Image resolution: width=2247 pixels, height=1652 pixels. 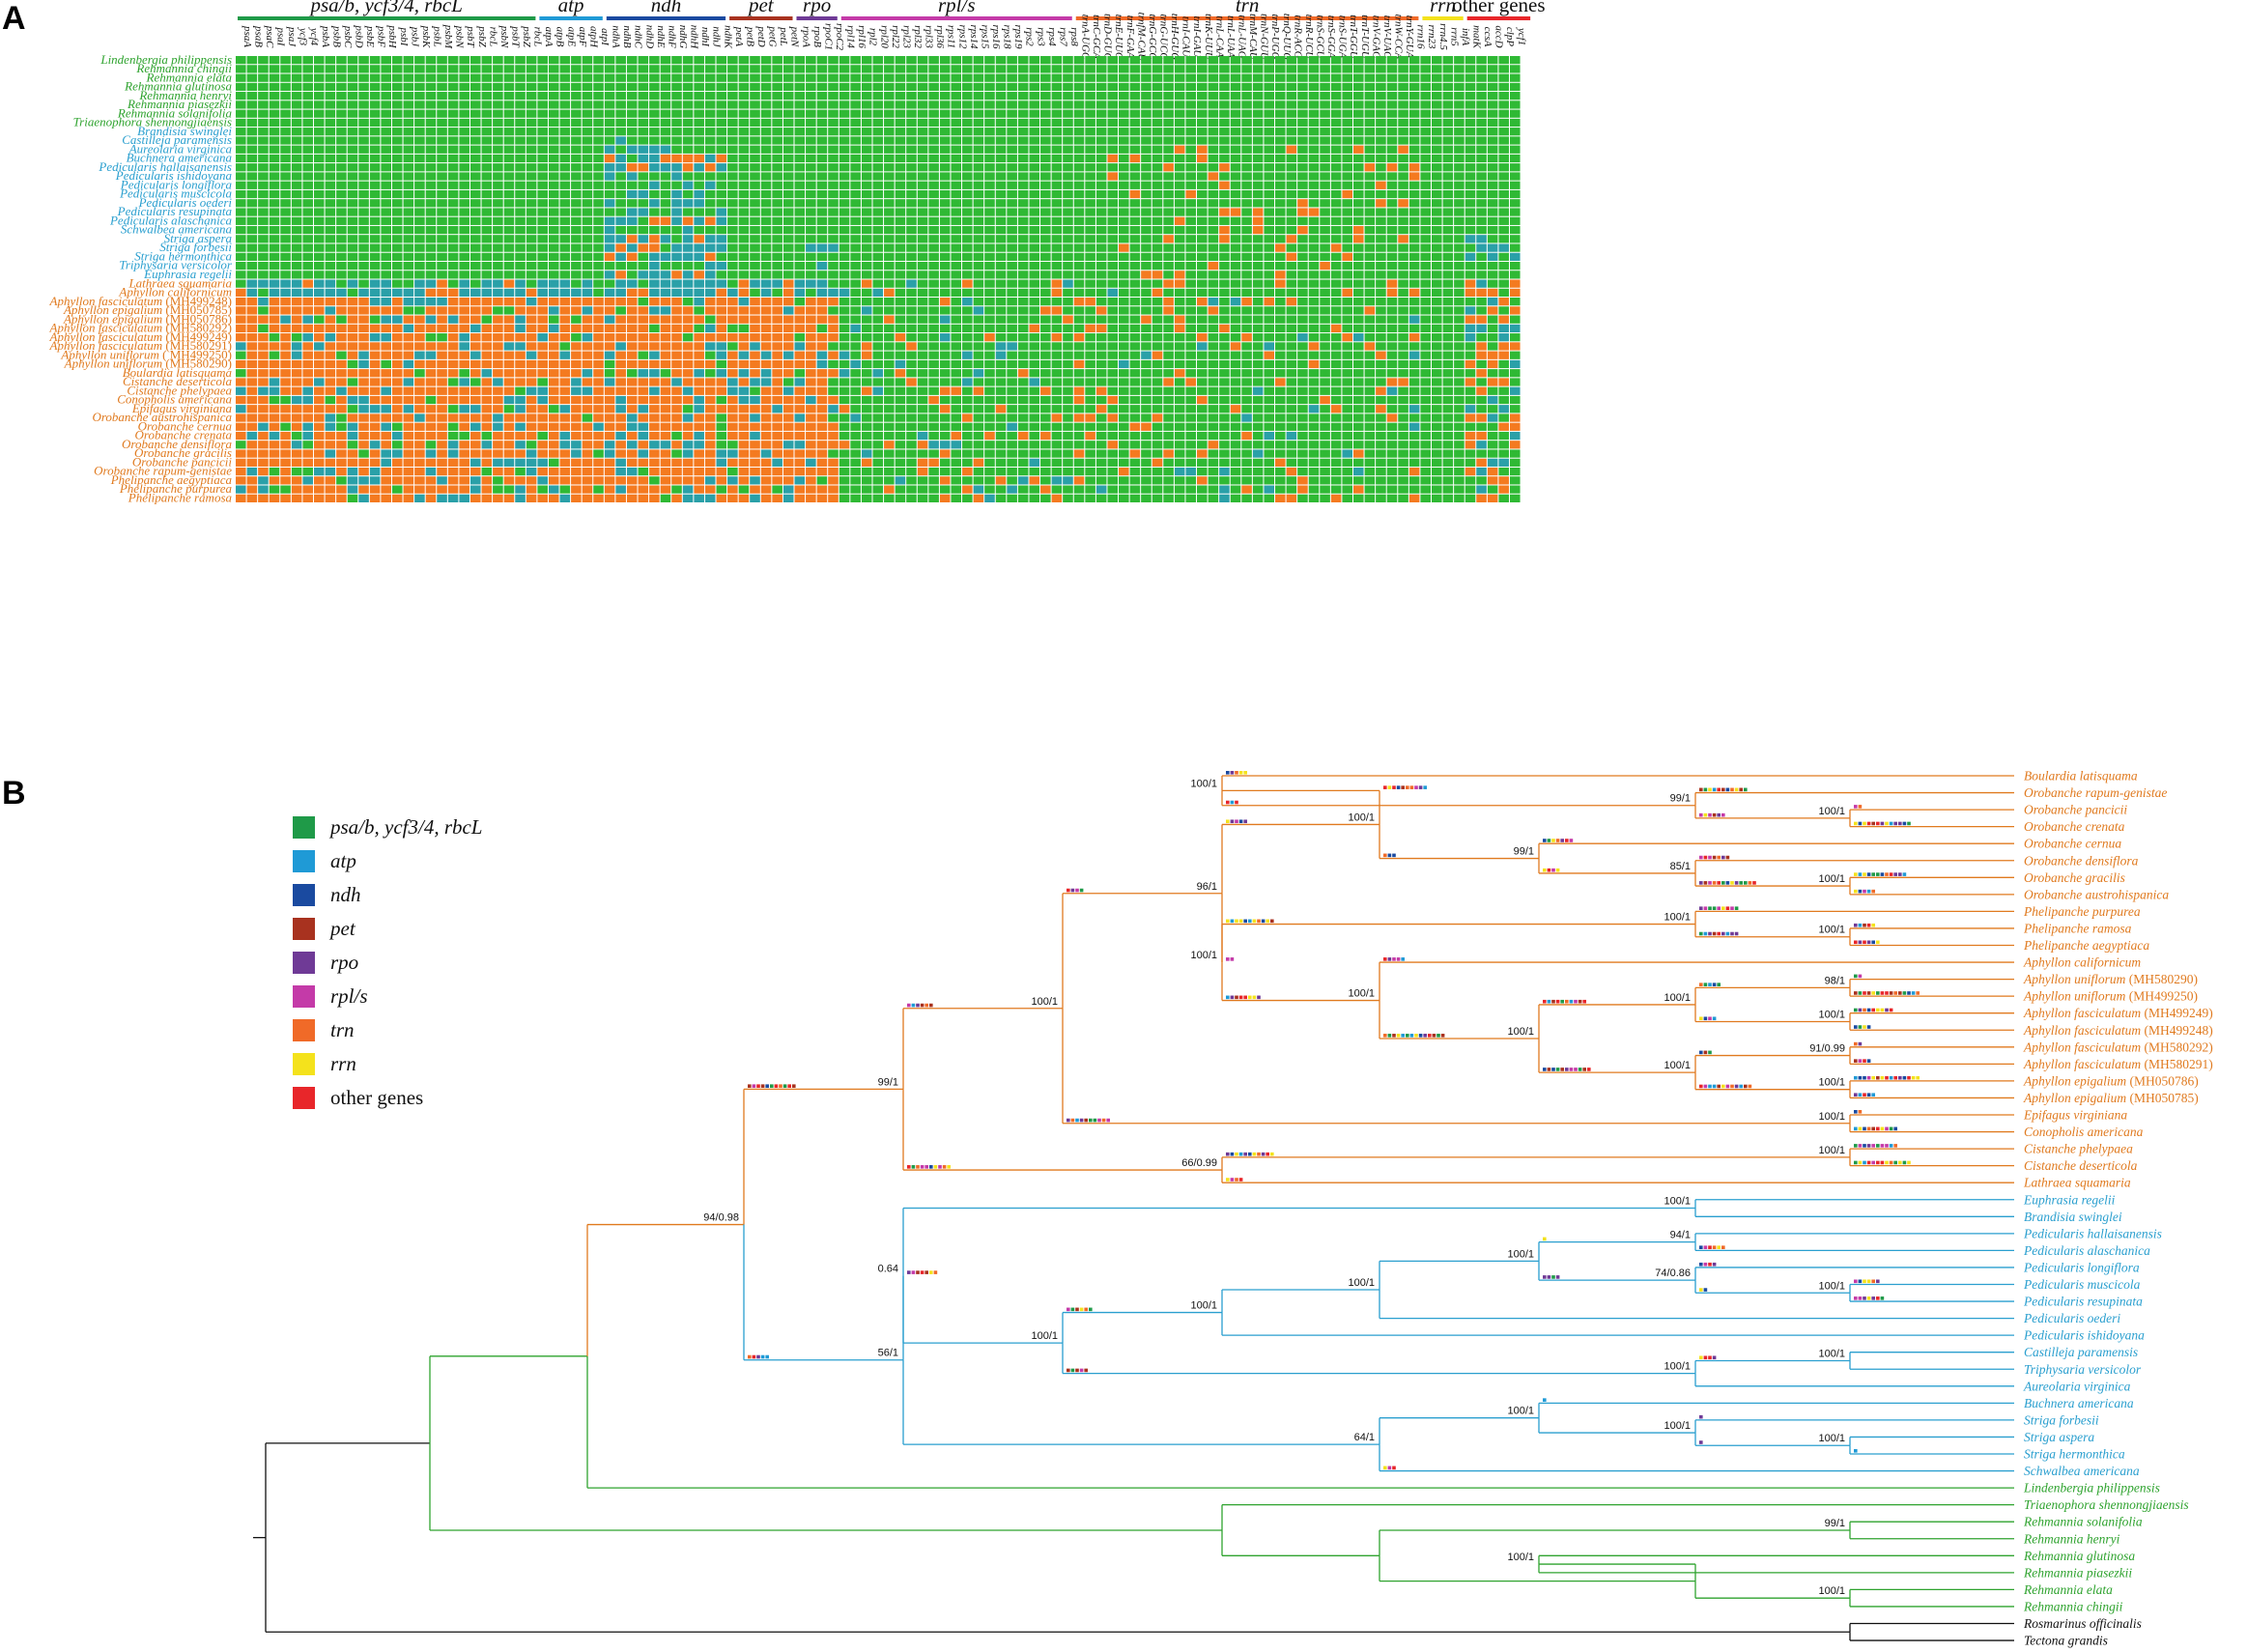 What do you see at coordinates (1253, 37) in the screenshot?
I see `gene-label: trnM-CAU` at bounding box center [1253, 37].